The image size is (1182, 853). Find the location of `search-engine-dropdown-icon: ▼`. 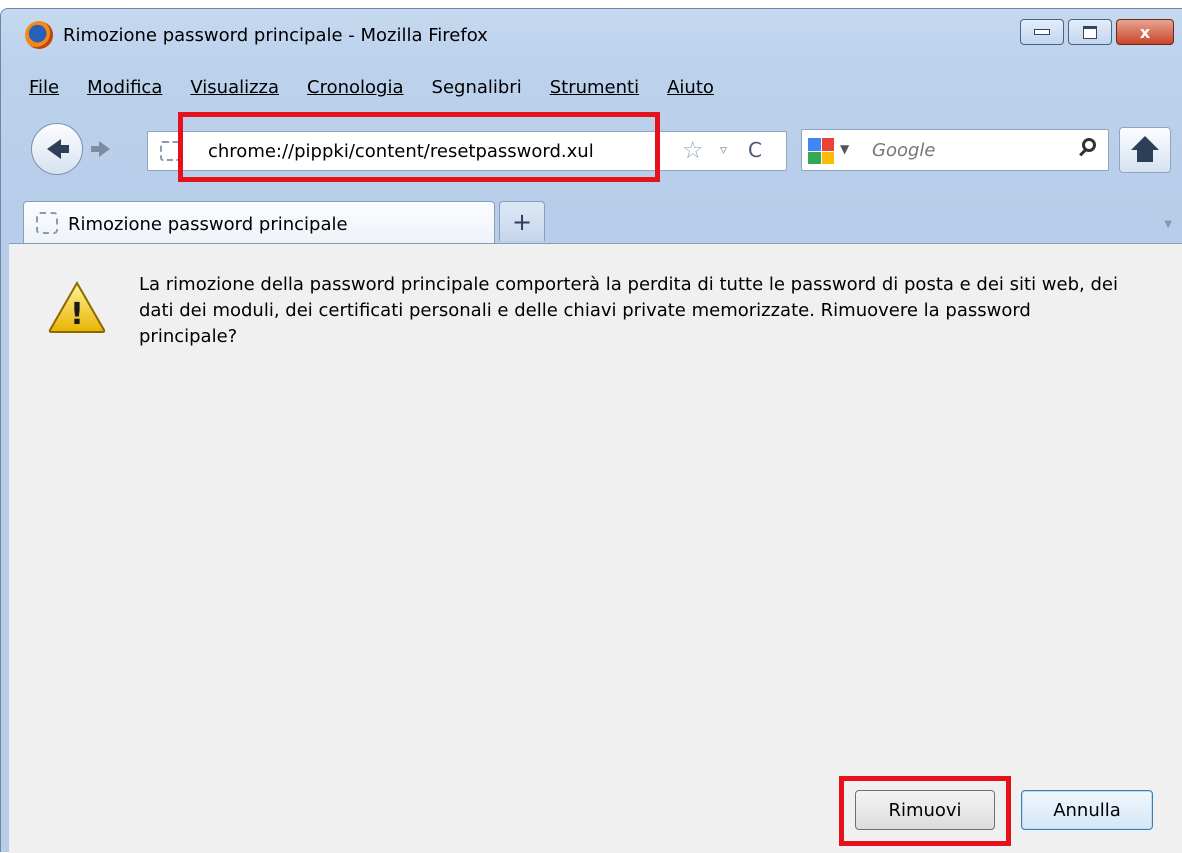

search-engine-dropdown-icon: ▼ is located at coordinates (844, 149).